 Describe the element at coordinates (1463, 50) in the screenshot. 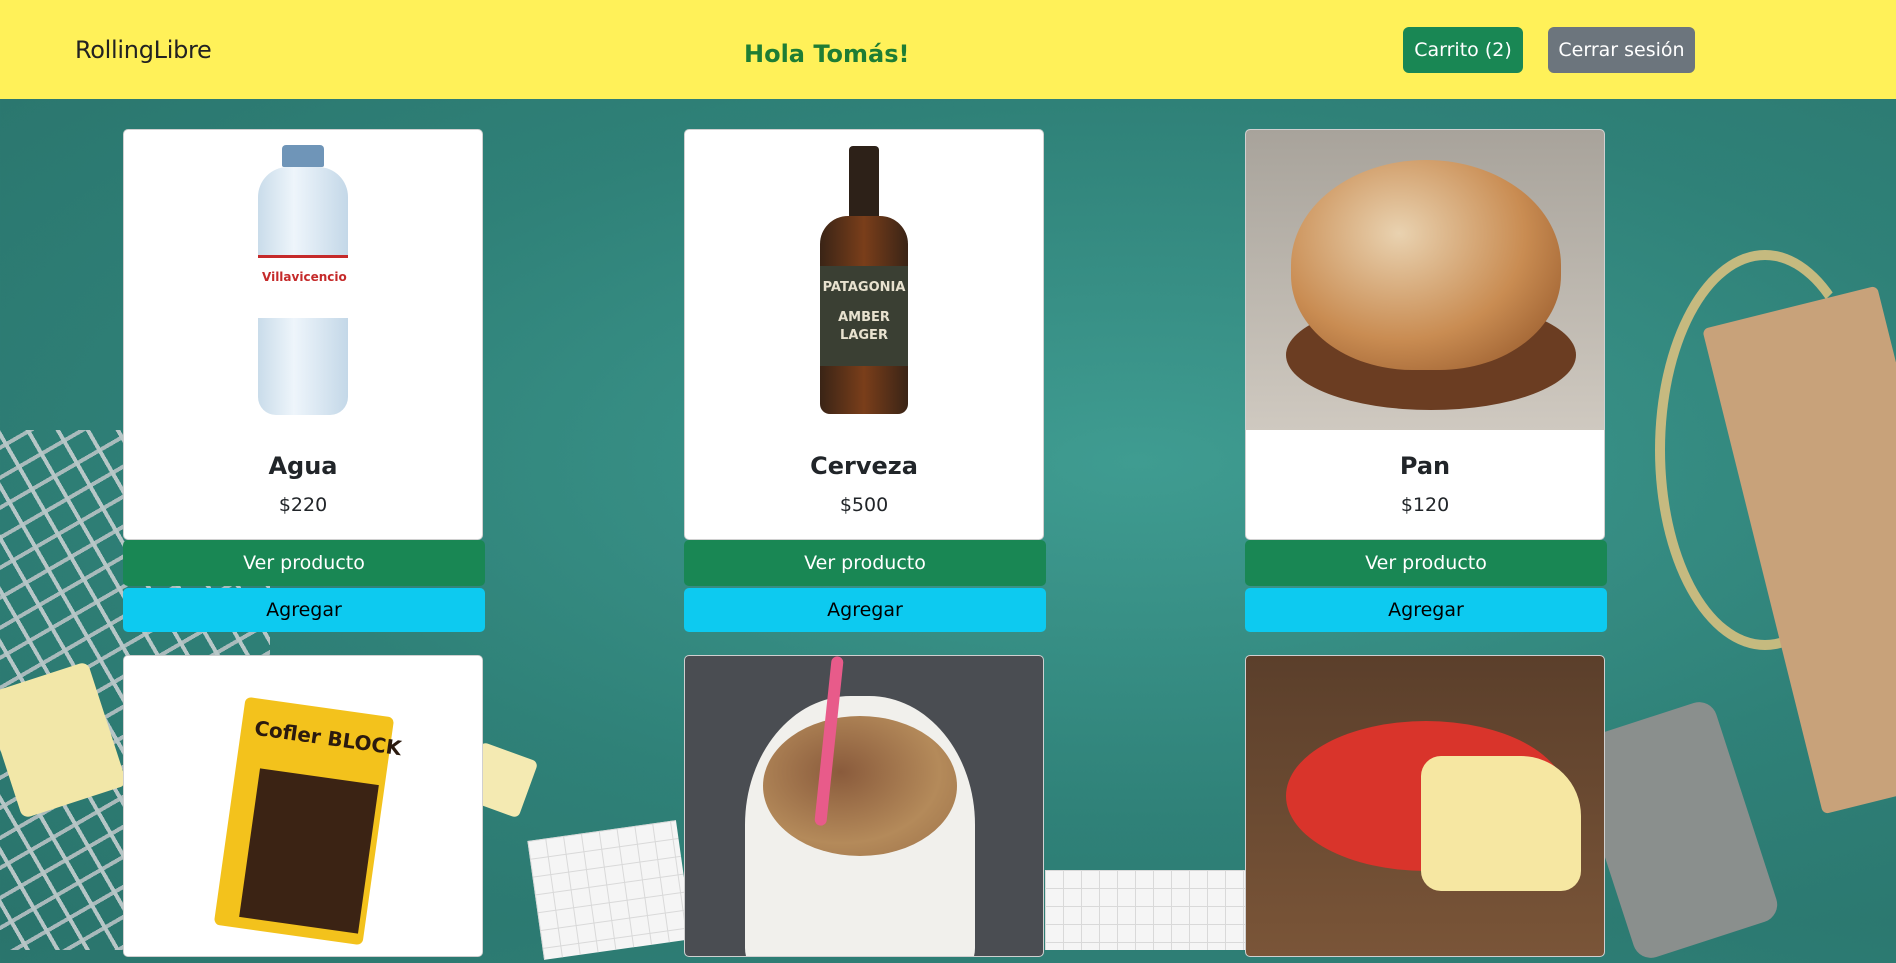

I see `cart-button: Carrito (2)` at that location.